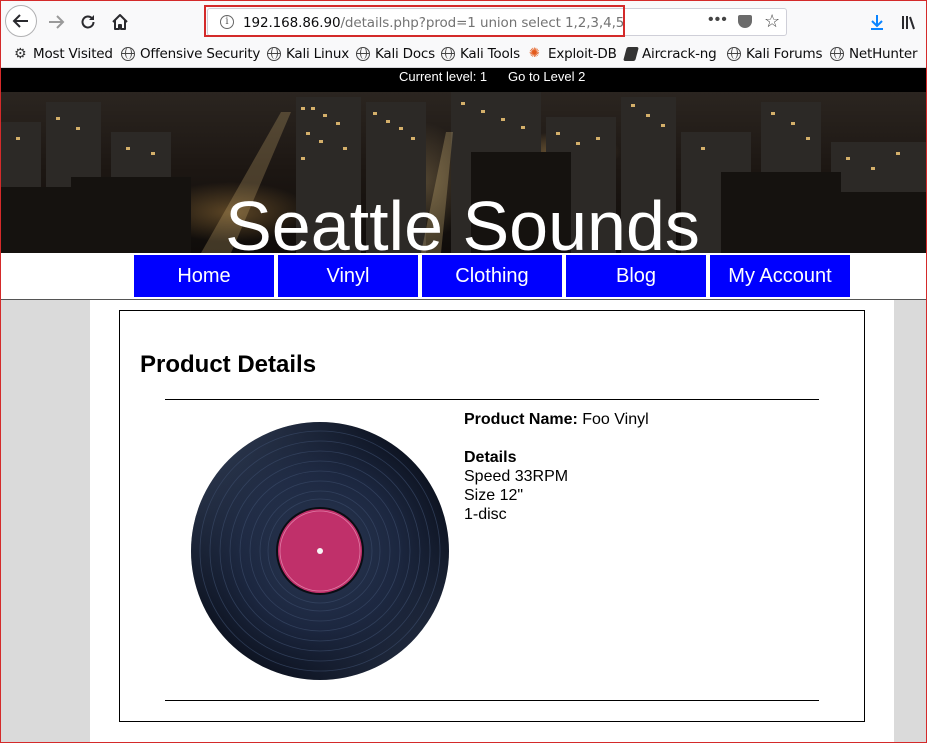 The image size is (927, 743). Describe the element at coordinates (745, 21) in the screenshot. I see `pocket-icon` at that location.